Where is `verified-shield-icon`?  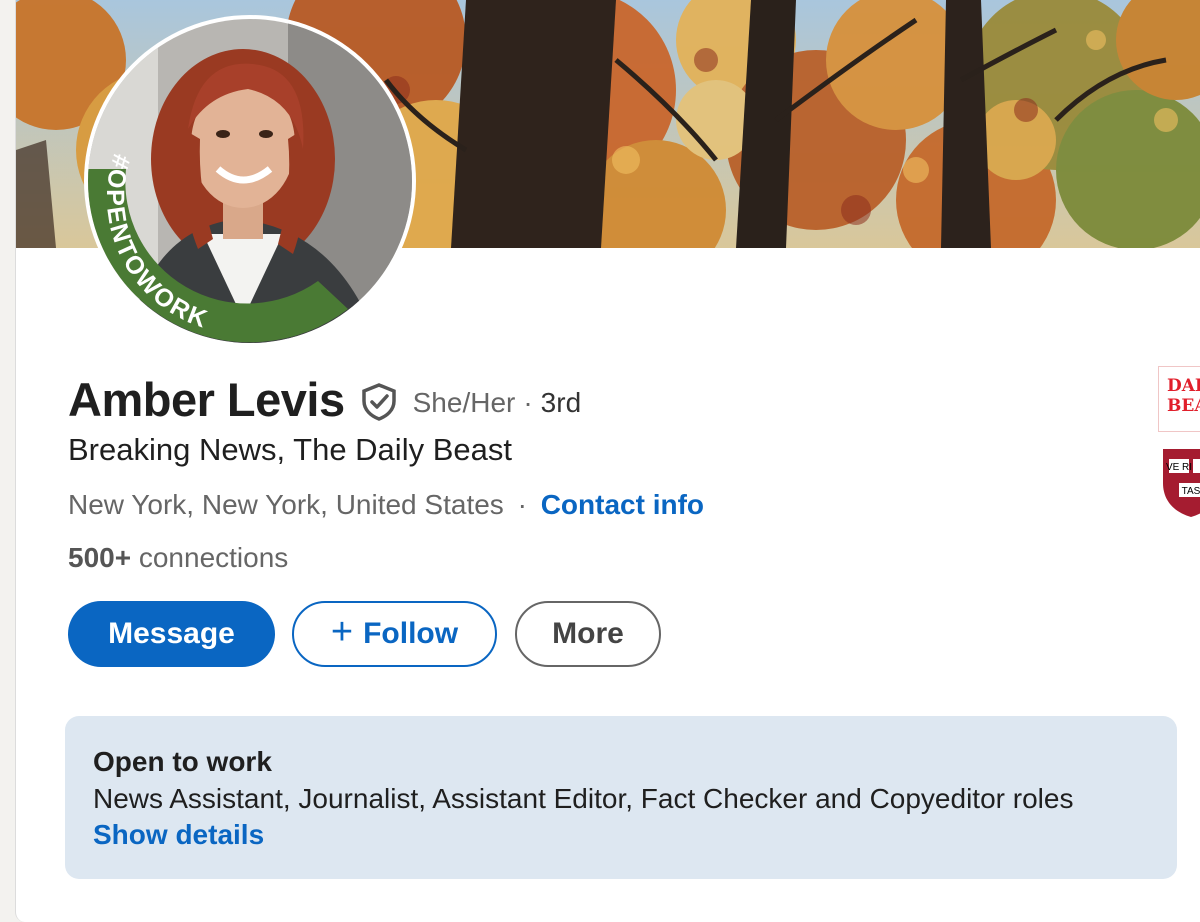 verified-shield-icon is located at coordinates (379, 402).